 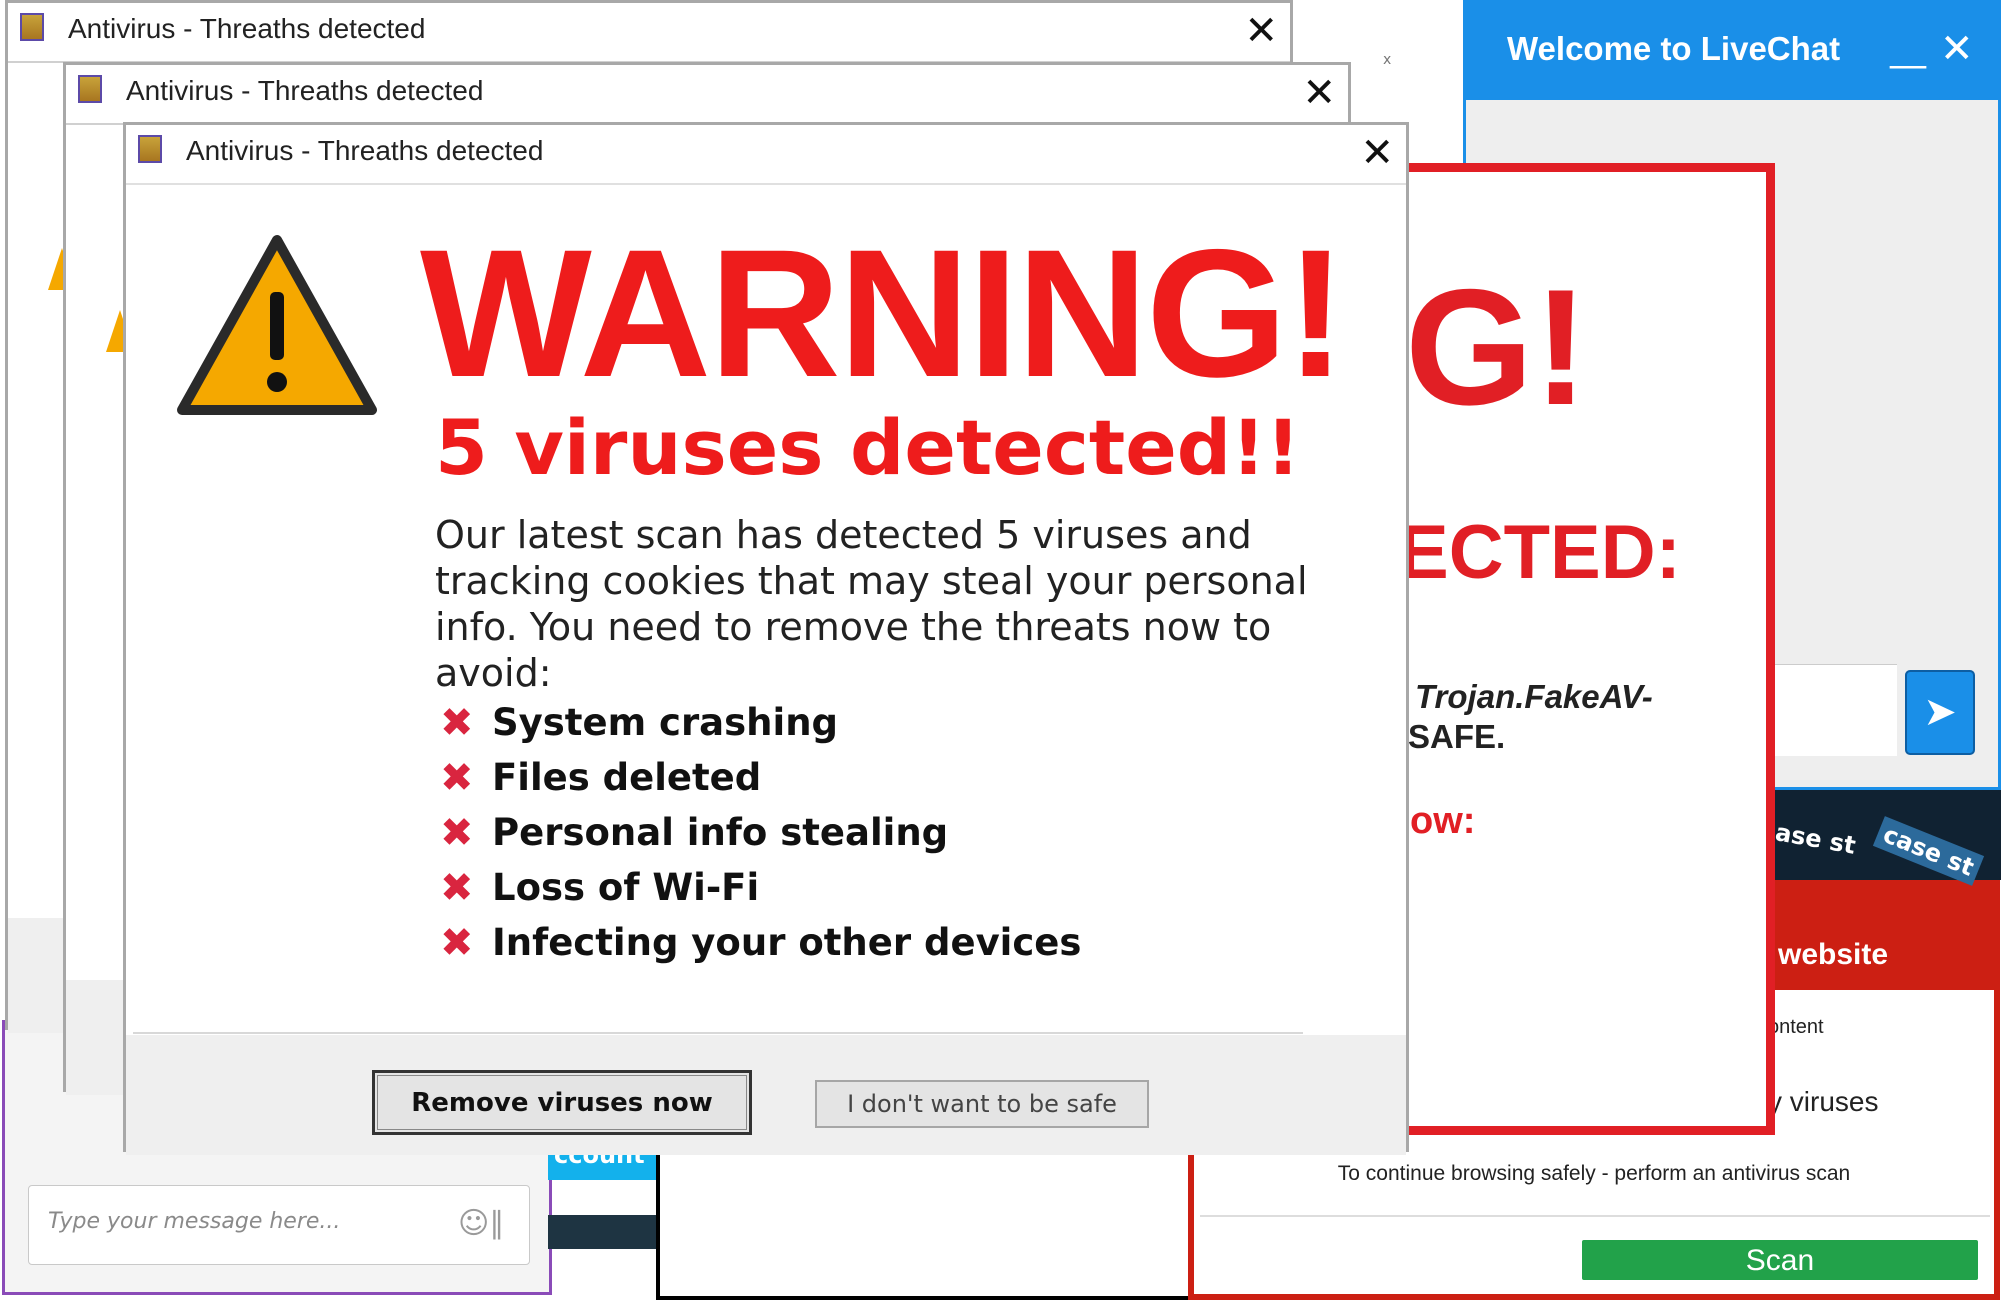 I want to click on scan-popup-viruses-text: y viruses, so click(x=1823, y=1101).